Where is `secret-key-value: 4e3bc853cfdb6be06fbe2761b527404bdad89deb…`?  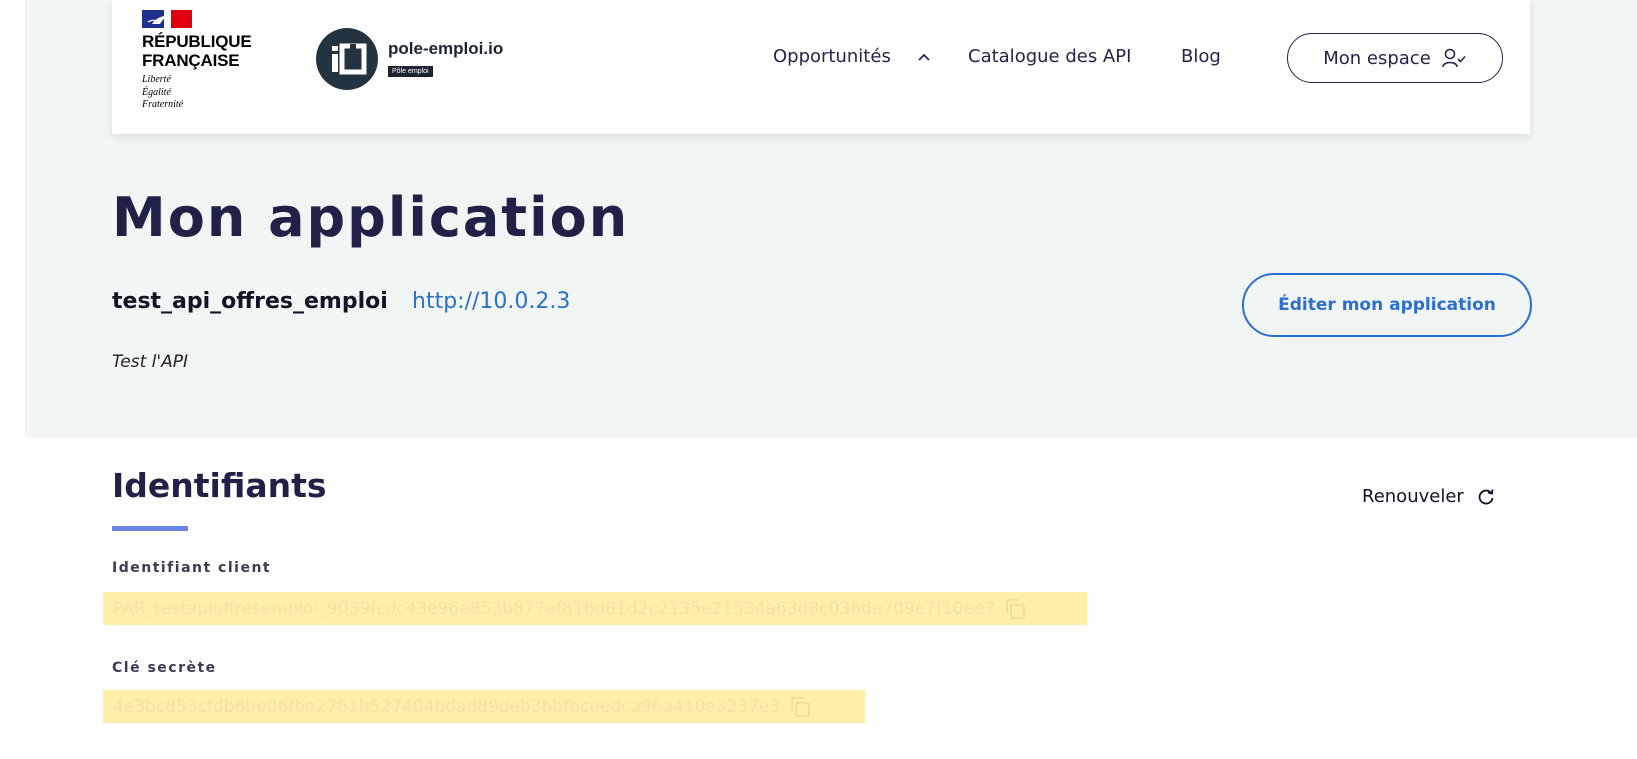
secret-key-value: 4e3bc853cfdb6be06fbe2761b527404bdad89deb… is located at coordinates (447, 706).